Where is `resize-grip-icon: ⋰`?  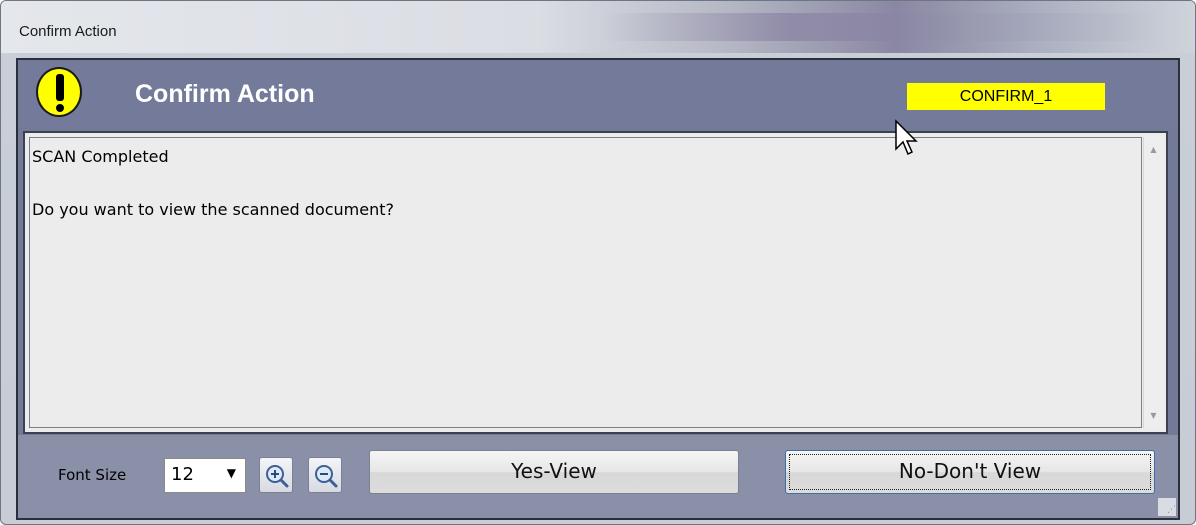
resize-grip-icon: ⋰ is located at coordinates (1167, 507).